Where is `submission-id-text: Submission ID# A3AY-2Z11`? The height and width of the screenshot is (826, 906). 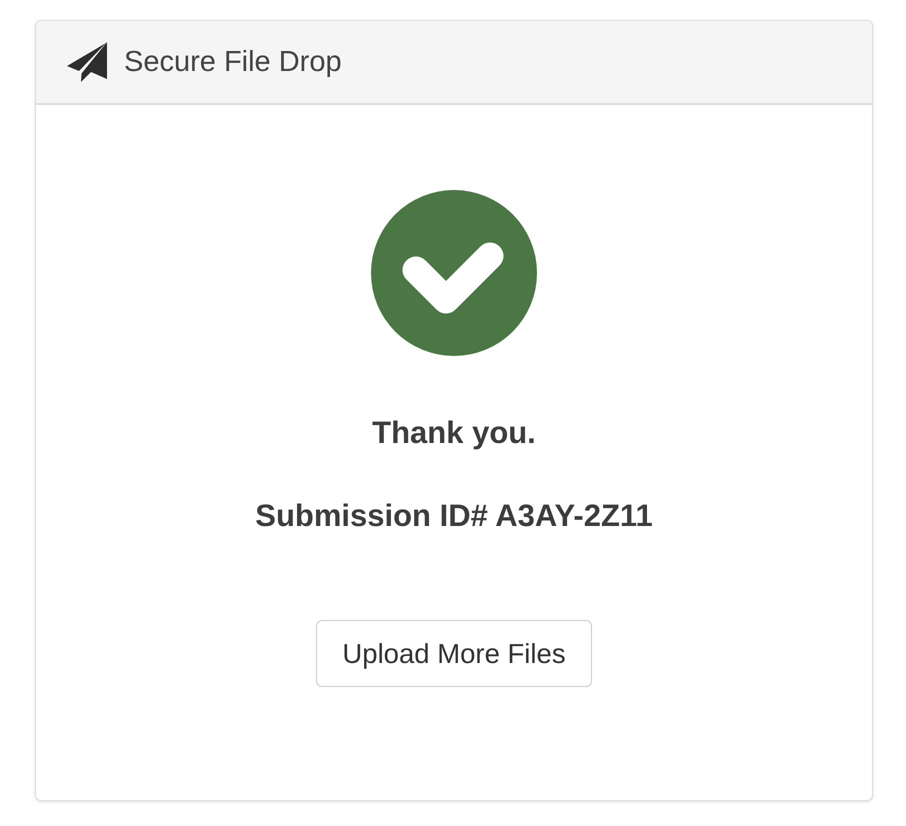
submission-id-text: Submission ID# A3AY-2Z11 is located at coordinates (454, 516).